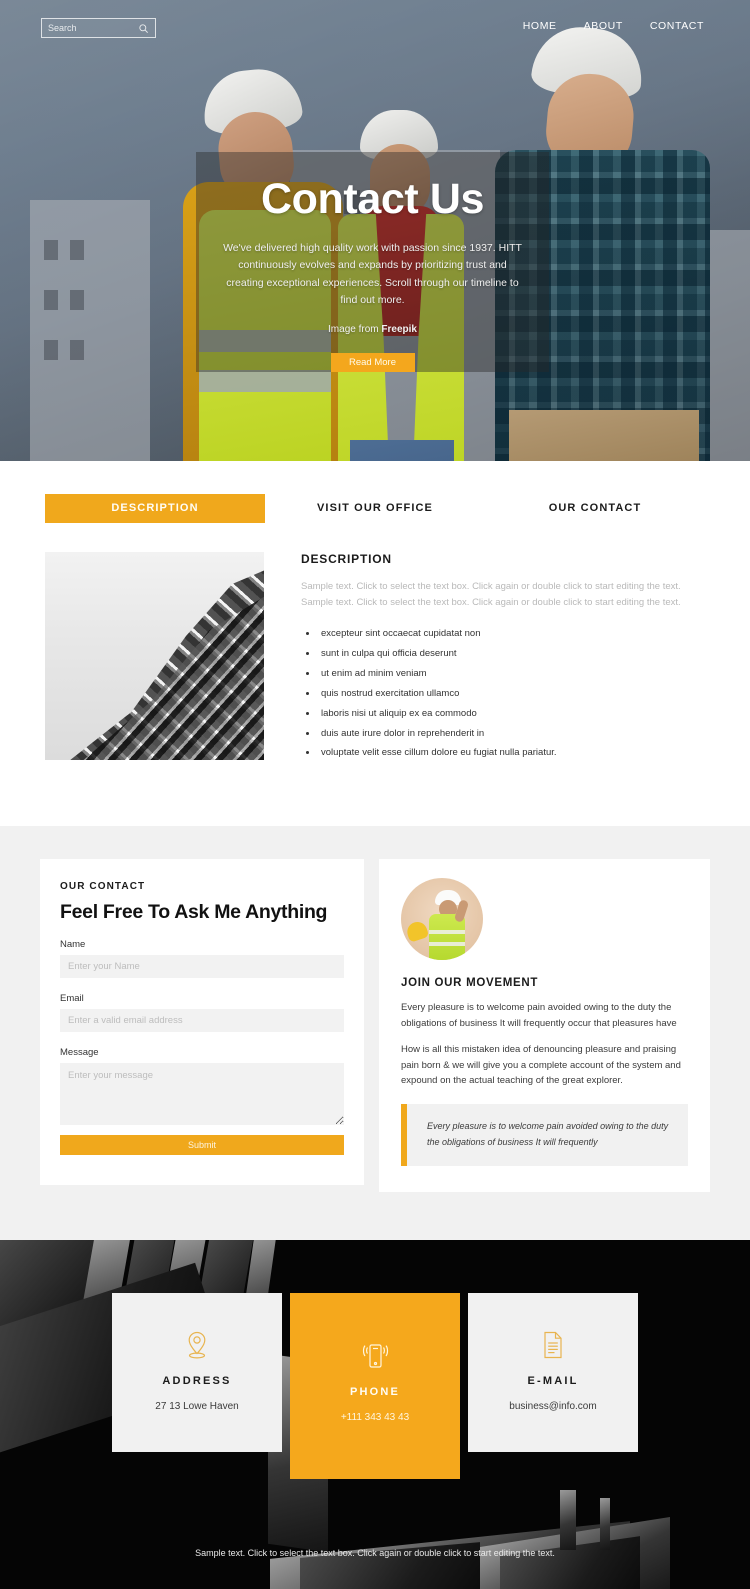  Describe the element at coordinates (553, 1372) in the screenshot. I see `info-card-email: E-MAIL business@info.com` at that location.